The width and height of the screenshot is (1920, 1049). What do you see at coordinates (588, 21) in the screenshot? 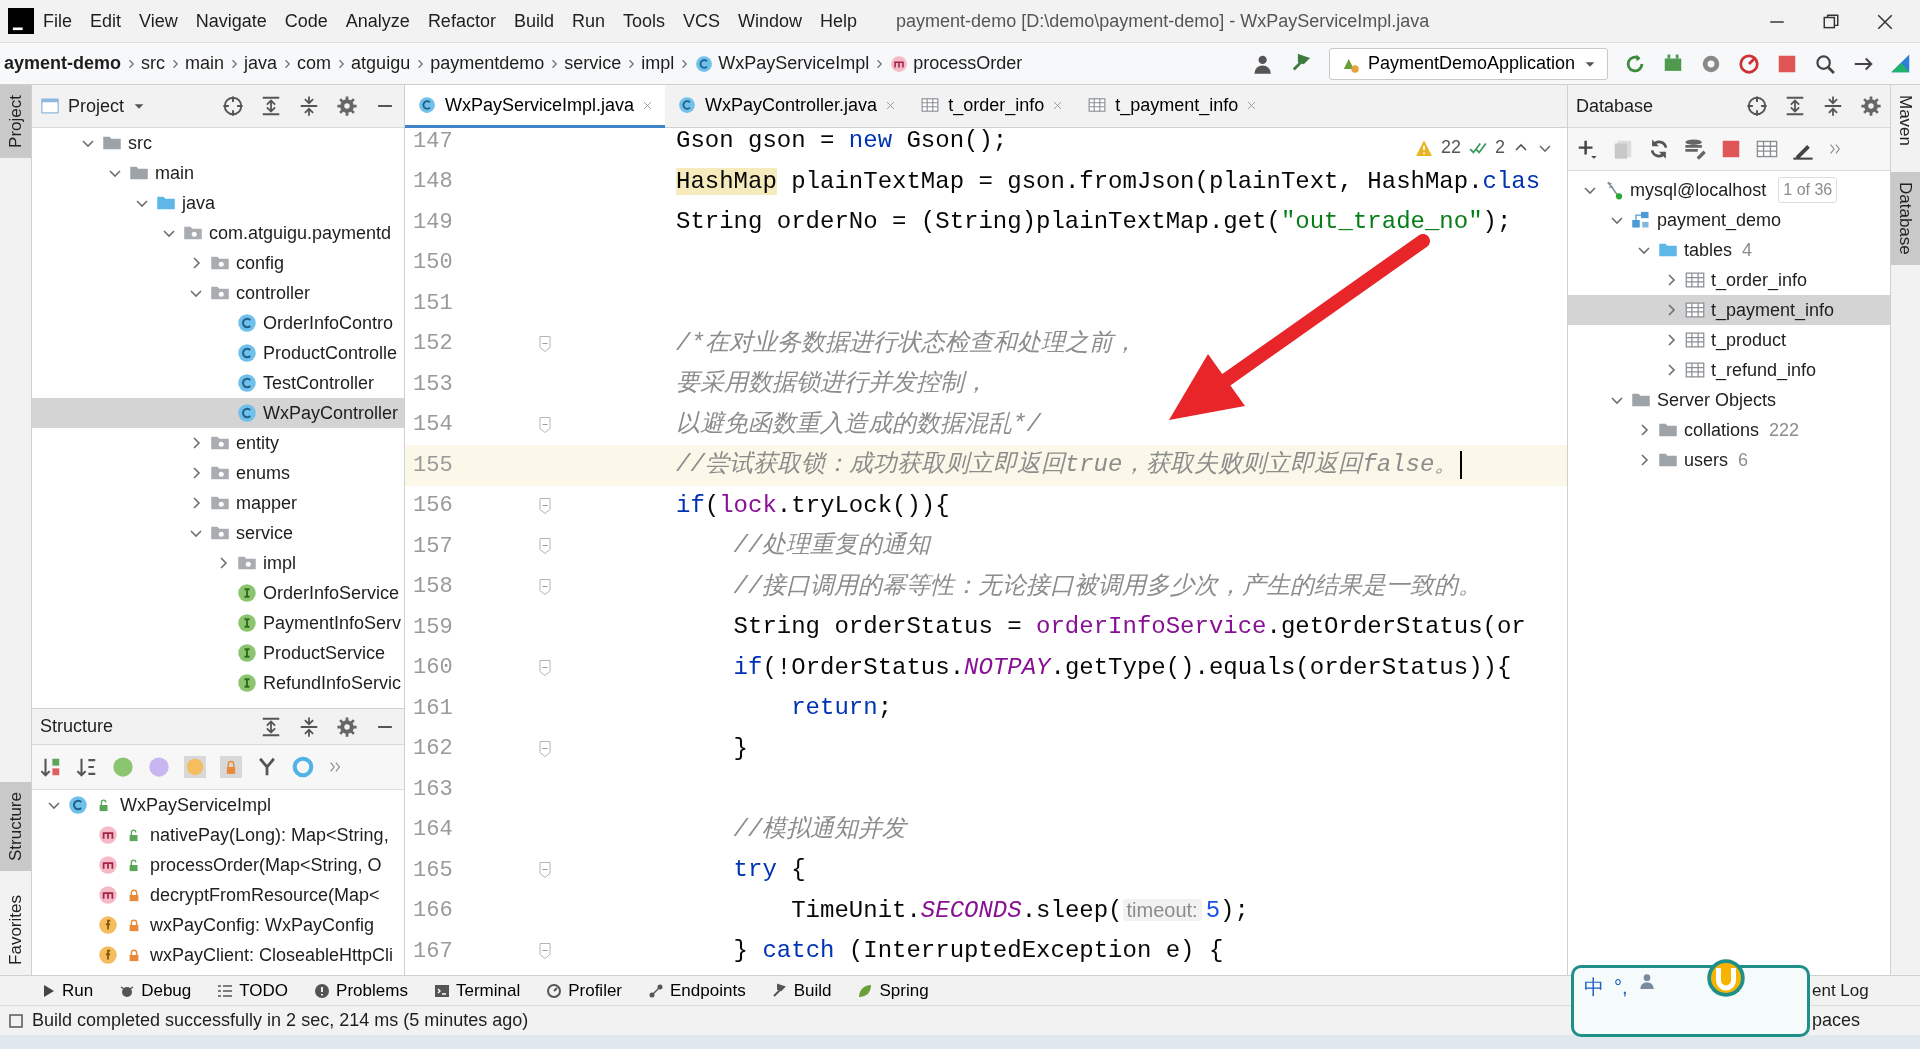
I see `menu-item: Run` at bounding box center [588, 21].